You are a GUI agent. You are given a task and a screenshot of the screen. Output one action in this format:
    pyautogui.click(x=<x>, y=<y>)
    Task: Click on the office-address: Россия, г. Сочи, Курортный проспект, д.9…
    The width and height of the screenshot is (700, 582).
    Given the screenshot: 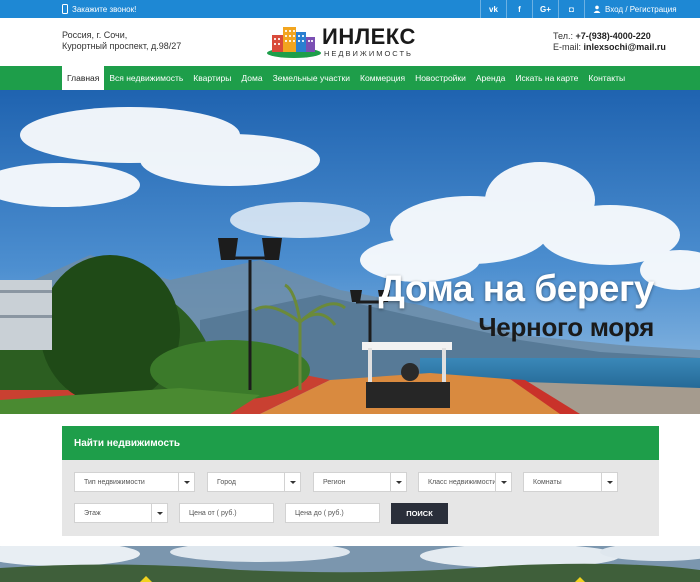 What is the action you would take?
    pyautogui.click(x=121, y=41)
    